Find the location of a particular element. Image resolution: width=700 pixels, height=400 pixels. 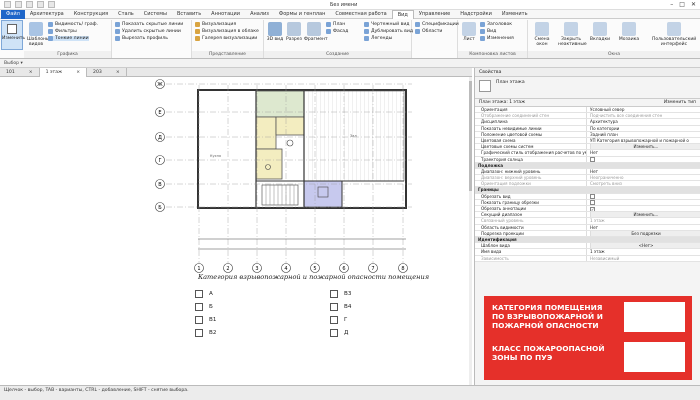

property-value: Смотреть вниз is located at coordinates (643, 183).